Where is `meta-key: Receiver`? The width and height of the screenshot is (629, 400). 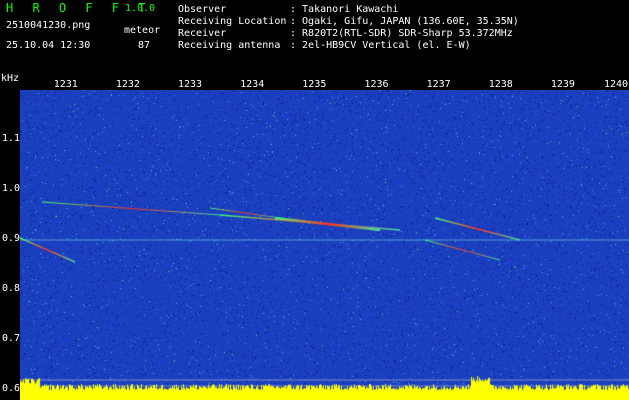
meta-key: Receiver is located at coordinates (202, 33).